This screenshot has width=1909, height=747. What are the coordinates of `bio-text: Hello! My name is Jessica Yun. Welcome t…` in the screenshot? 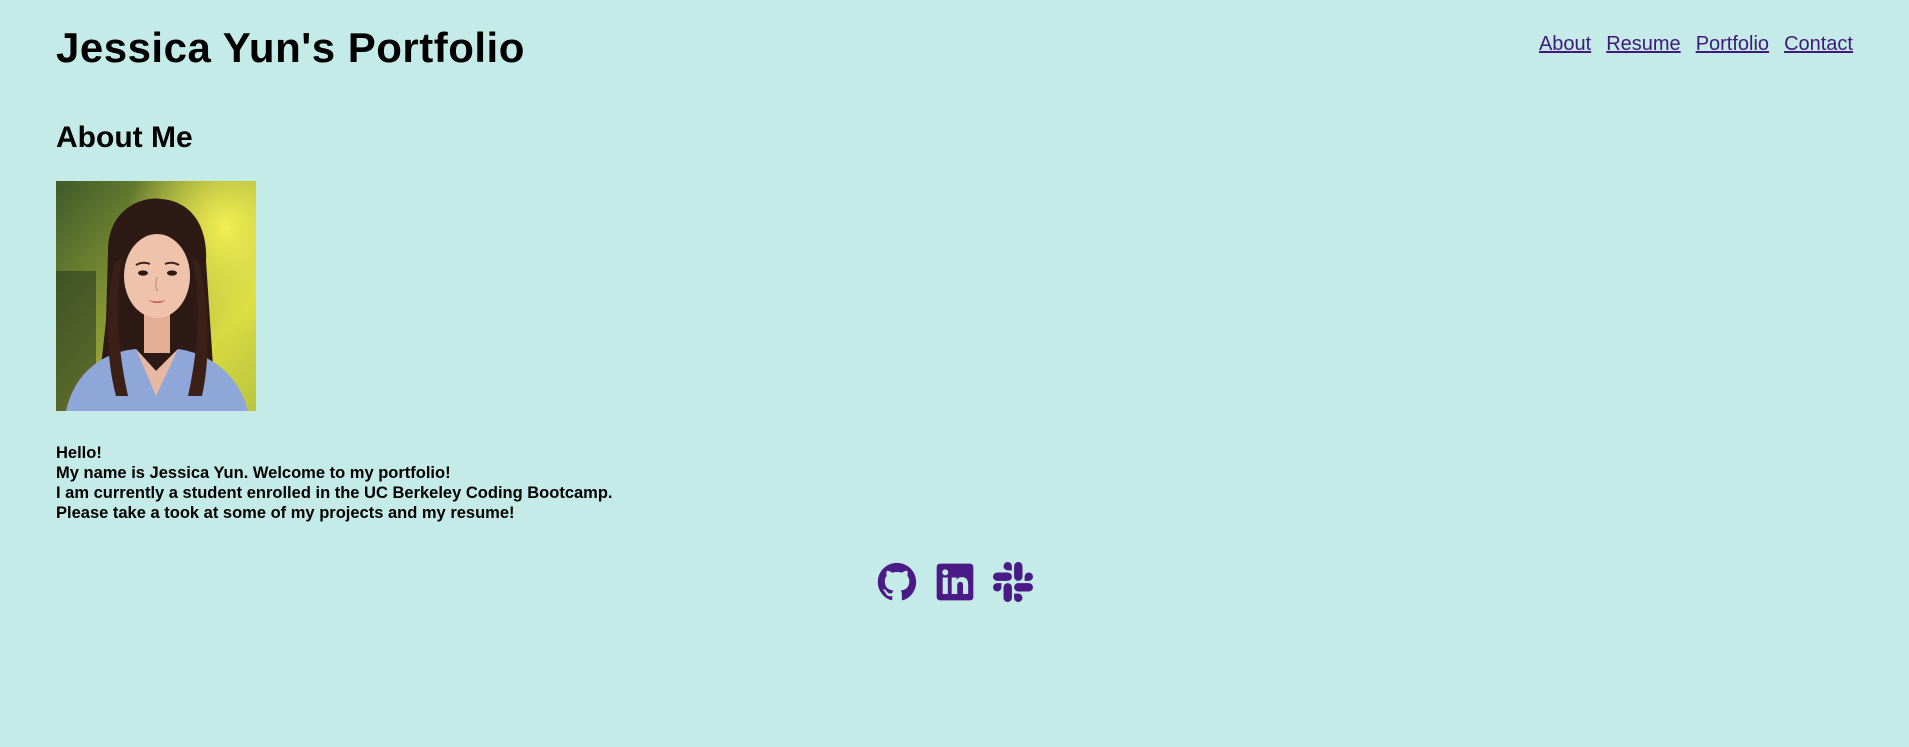 It's located at (334, 483).